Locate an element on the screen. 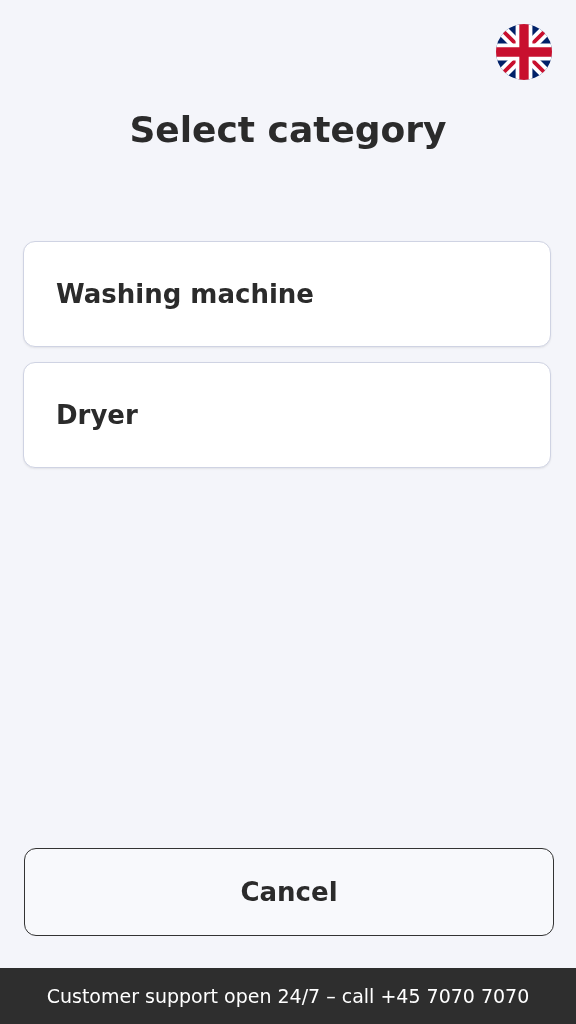 This screenshot has width=576, height=1024. flag-icon is located at coordinates (524, 52).